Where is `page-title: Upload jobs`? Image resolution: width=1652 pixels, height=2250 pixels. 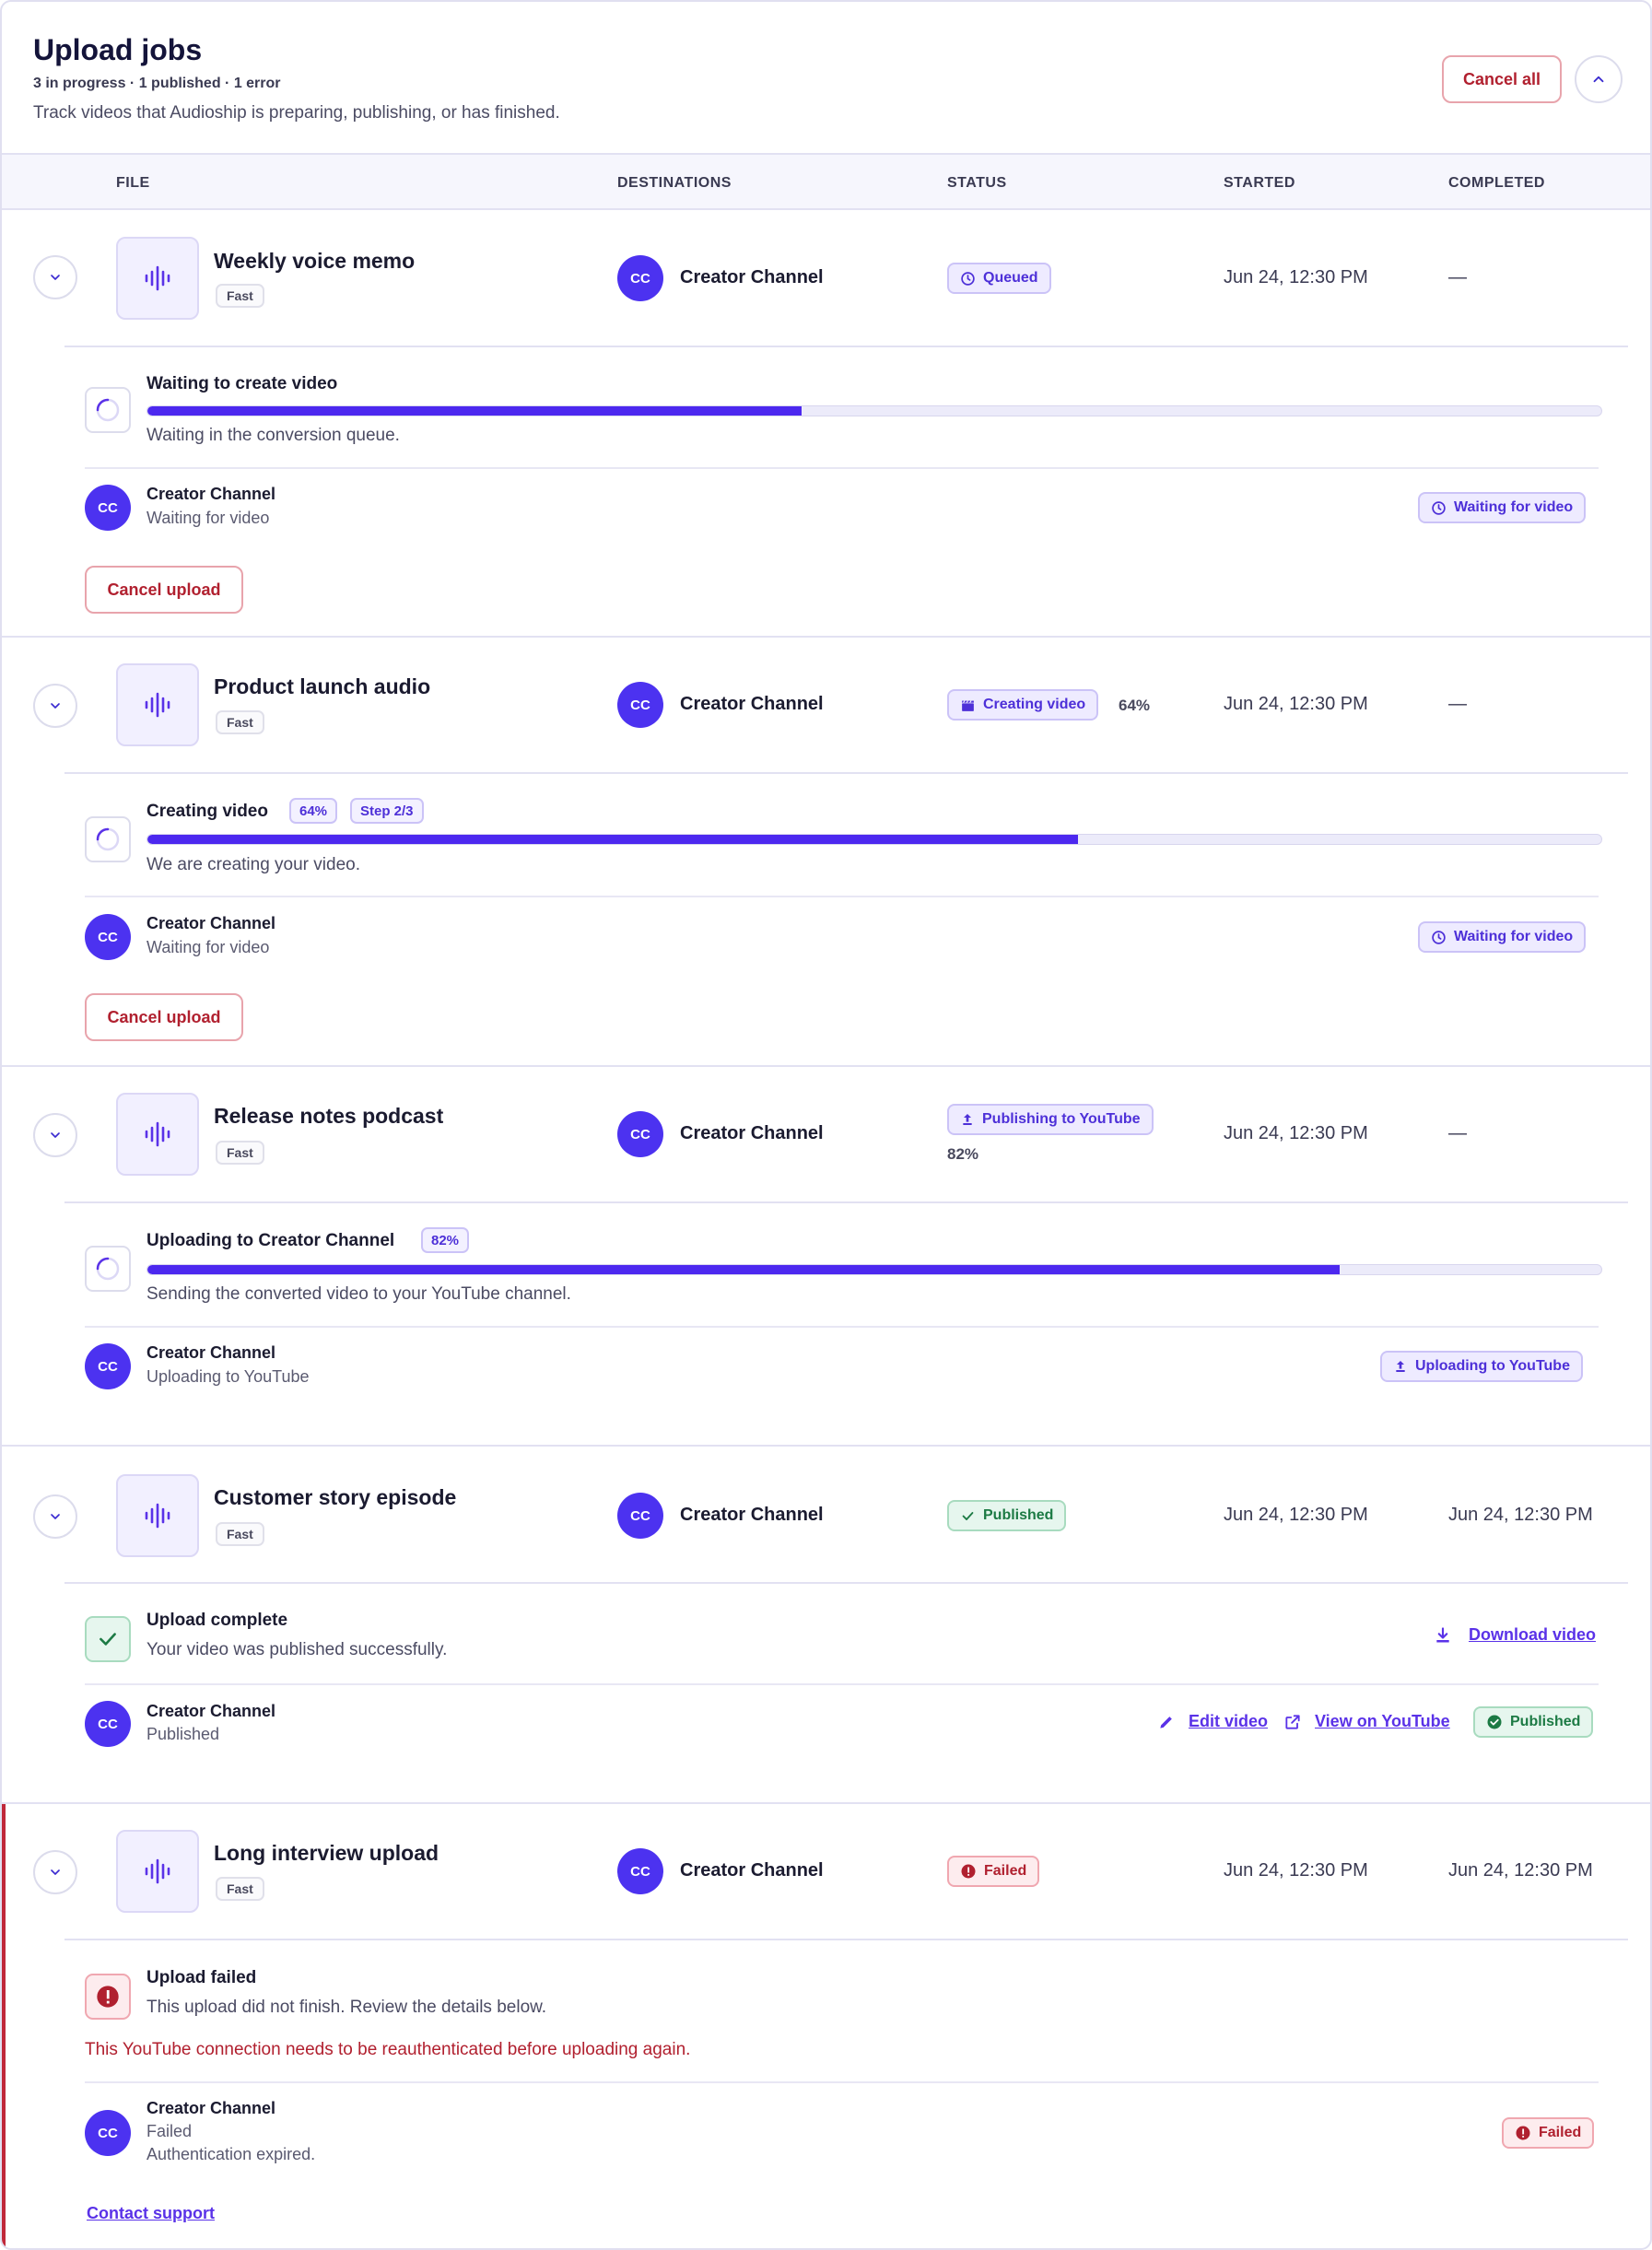
page-title: Upload jobs is located at coordinates (118, 49).